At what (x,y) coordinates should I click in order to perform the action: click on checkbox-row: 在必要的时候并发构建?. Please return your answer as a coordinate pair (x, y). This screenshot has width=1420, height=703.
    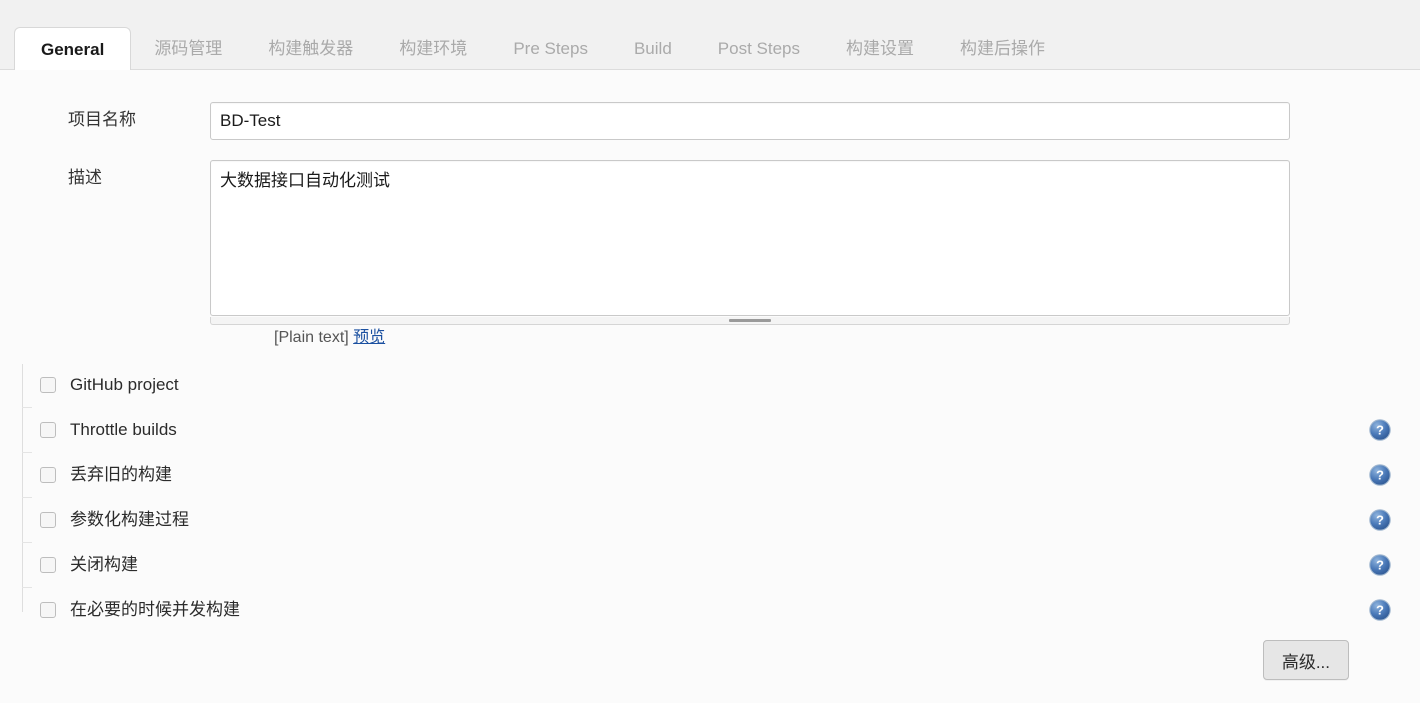
    Looking at the image, I should click on (710, 609).